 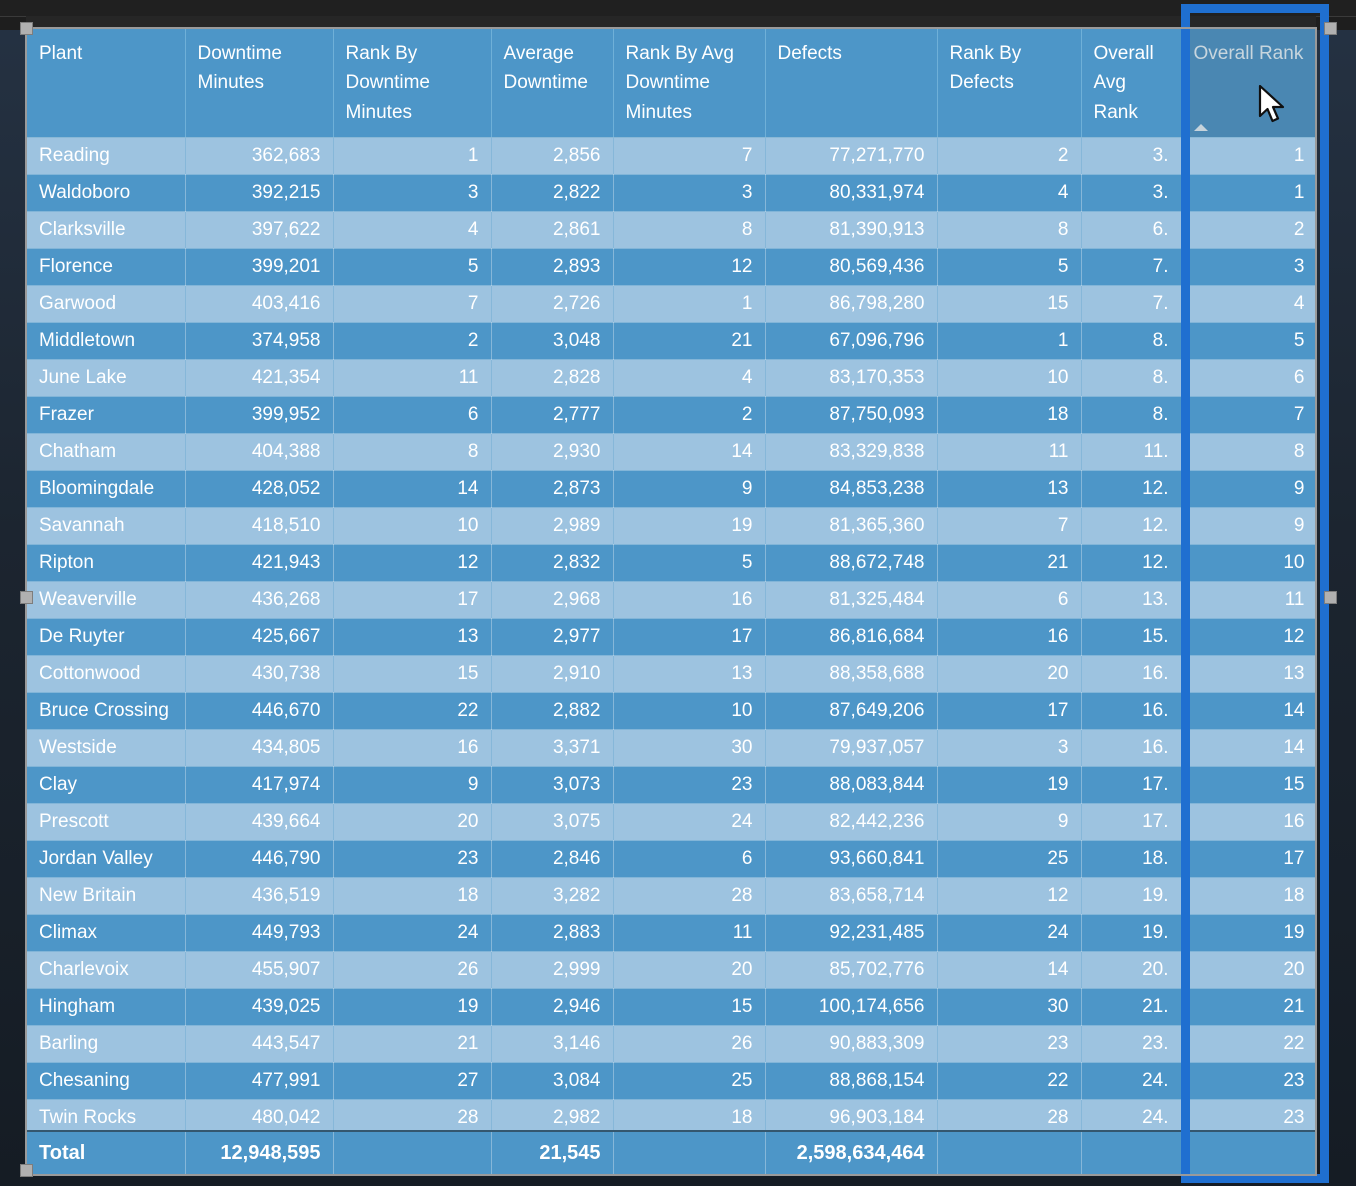 What do you see at coordinates (1009, 378) in the screenshot?
I see `cell-value: 10` at bounding box center [1009, 378].